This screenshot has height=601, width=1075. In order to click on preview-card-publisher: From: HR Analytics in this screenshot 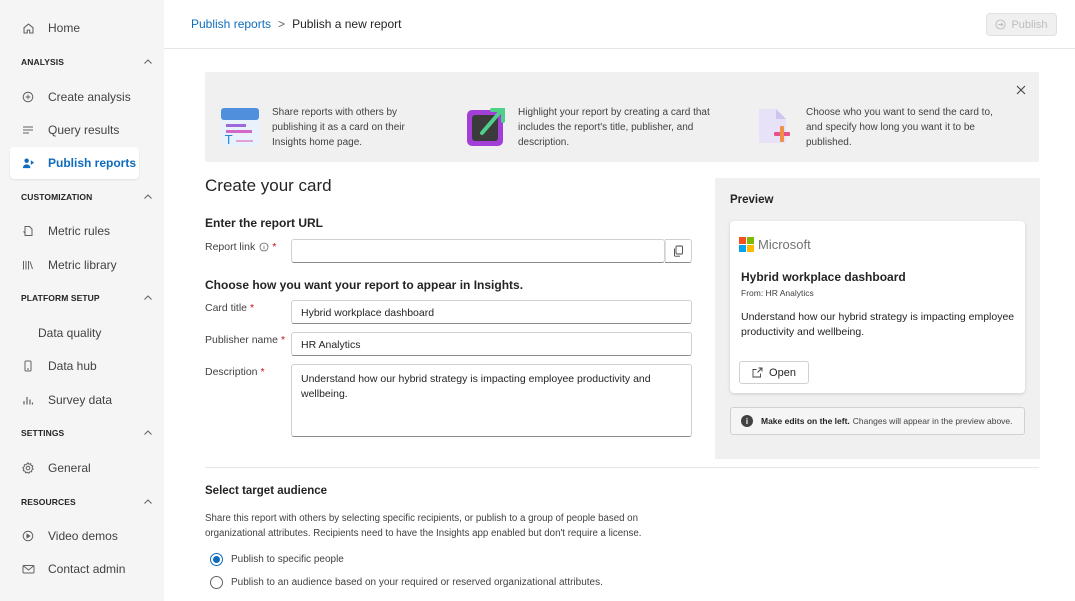, I will do `click(777, 293)`.